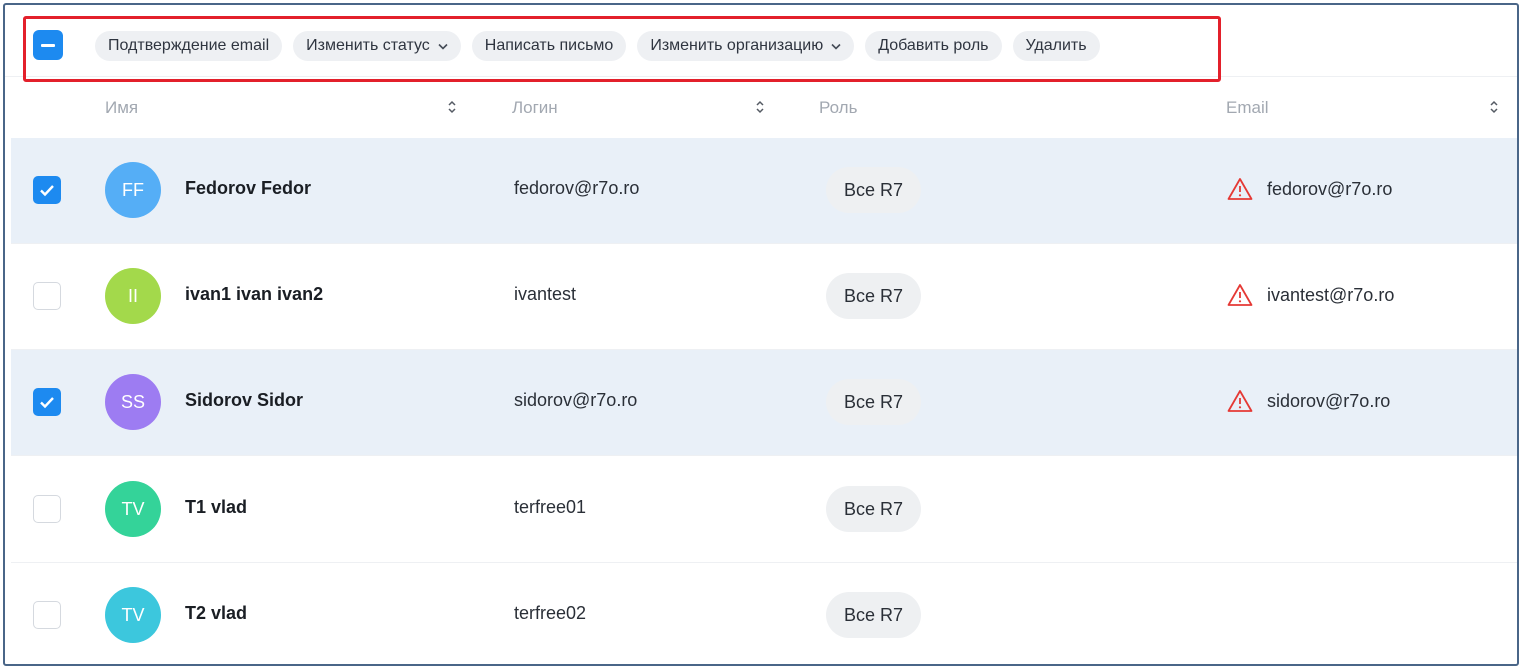 This screenshot has width=1522, height=669. Describe the element at coordinates (550, 507) in the screenshot. I see `user-login: terfree01` at that location.